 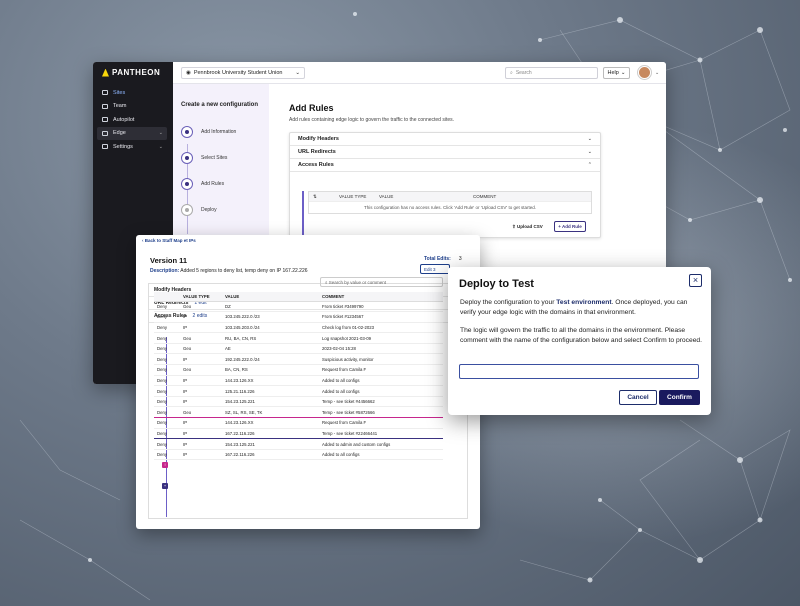 I want to click on sidebar-nav: Sites Team Autopilot Edge ⌄ Settings ⌄, so click(x=132, y=120).